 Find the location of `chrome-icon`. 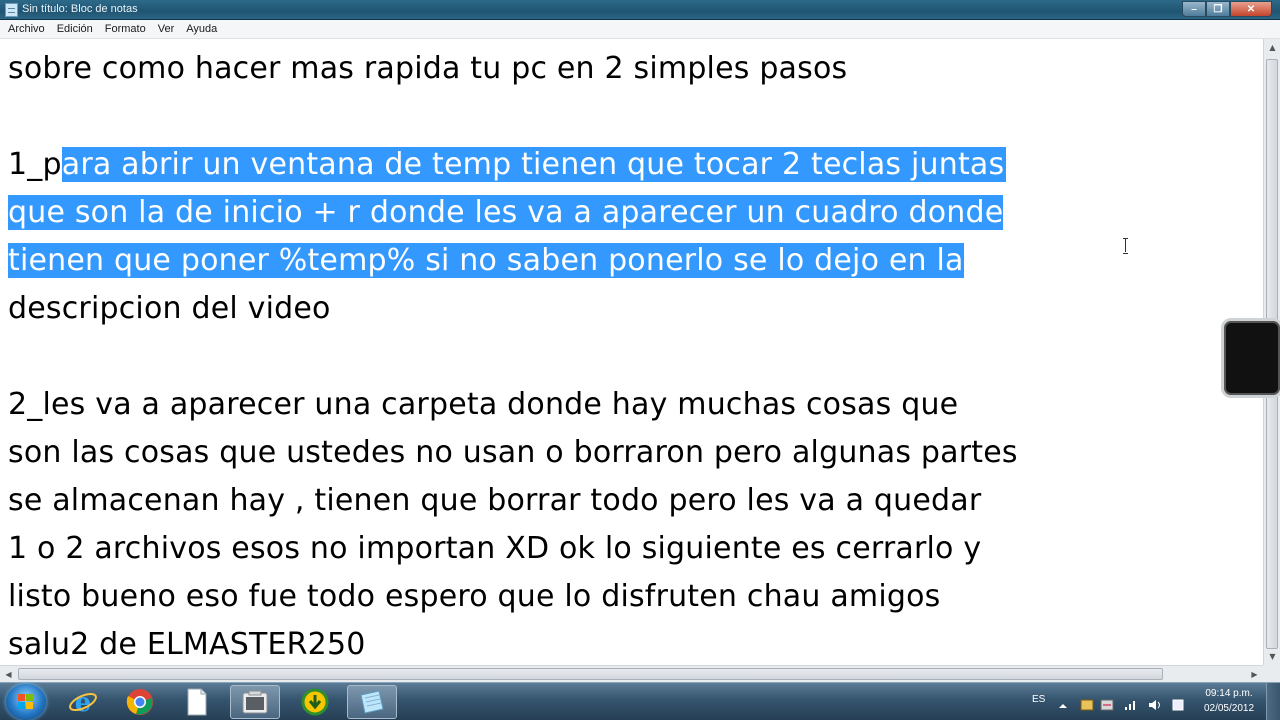

chrome-icon is located at coordinates (139, 702).